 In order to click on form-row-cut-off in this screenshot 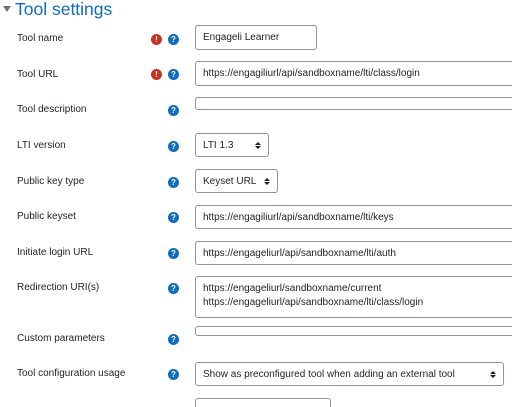, I will do `click(256, 402)`.